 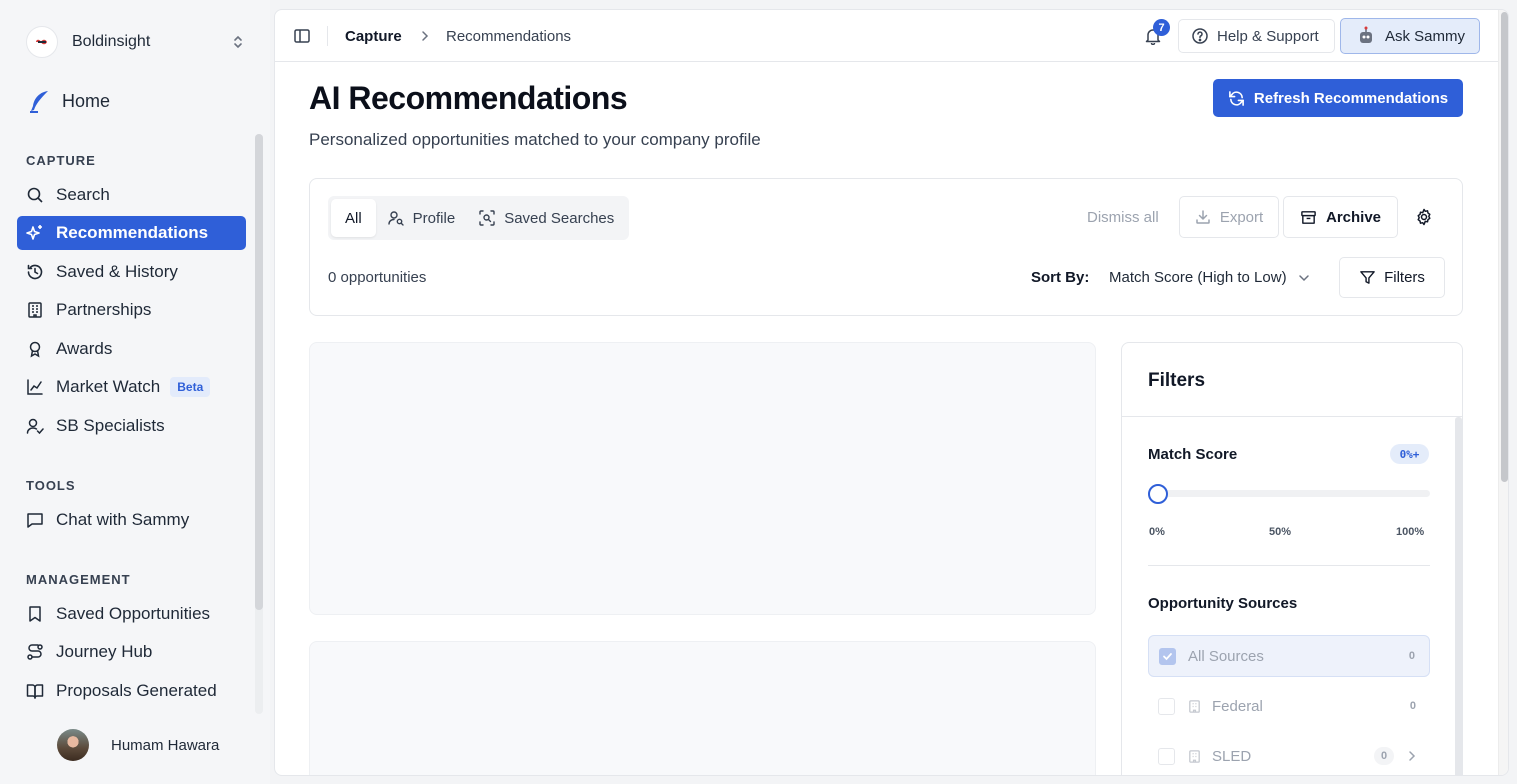 I want to click on sidebar-item-chat-with-sammy: Chat with Sammy, so click(x=131, y=520).